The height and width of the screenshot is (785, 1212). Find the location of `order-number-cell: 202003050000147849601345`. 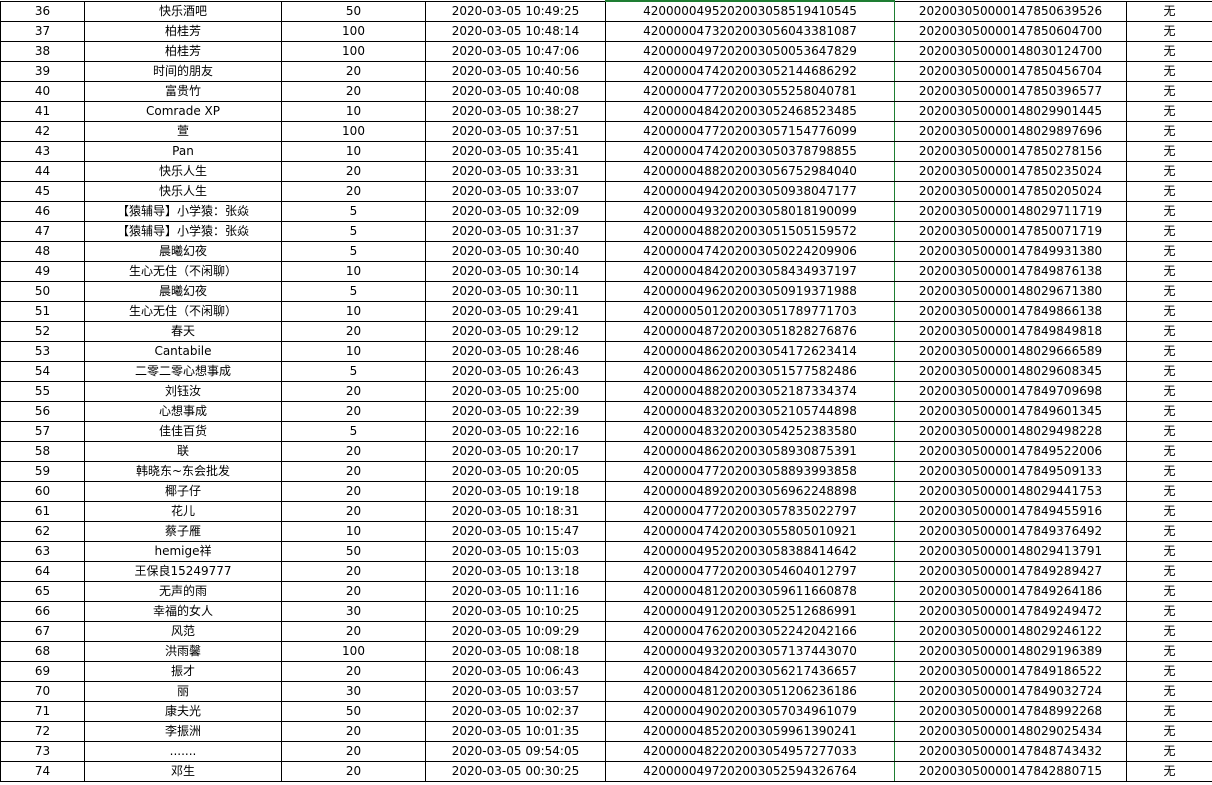

order-number-cell: 202003050000147849601345 is located at coordinates (1010, 411).